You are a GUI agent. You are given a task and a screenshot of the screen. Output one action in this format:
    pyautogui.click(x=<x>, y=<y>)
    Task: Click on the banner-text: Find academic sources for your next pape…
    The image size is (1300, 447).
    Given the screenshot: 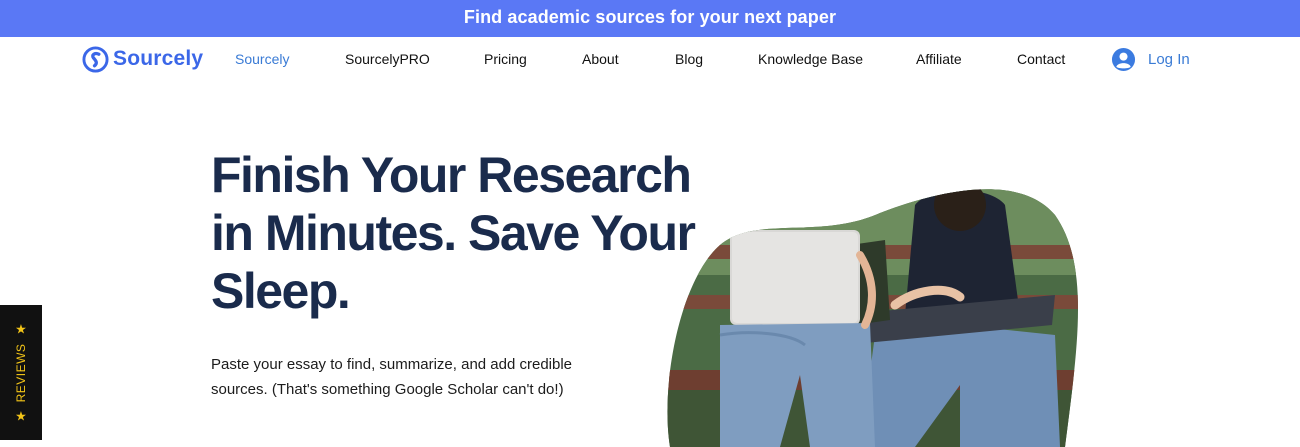 What is the action you would take?
    pyautogui.click(x=650, y=17)
    